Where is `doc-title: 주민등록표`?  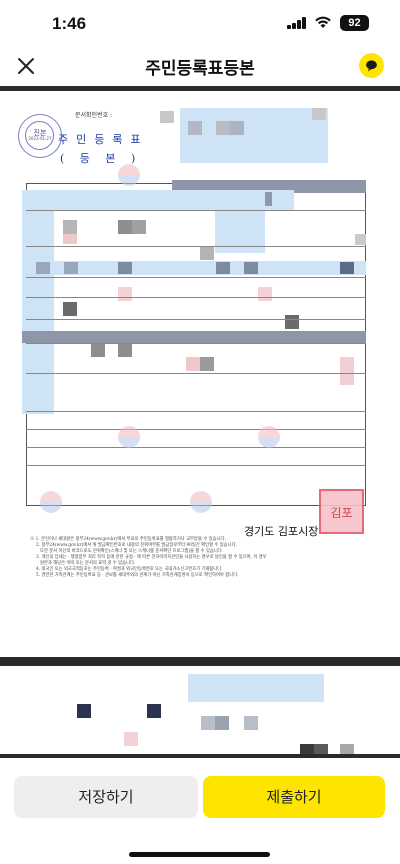
doc-title: 주민등록표 is located at coordinates (103, 139).